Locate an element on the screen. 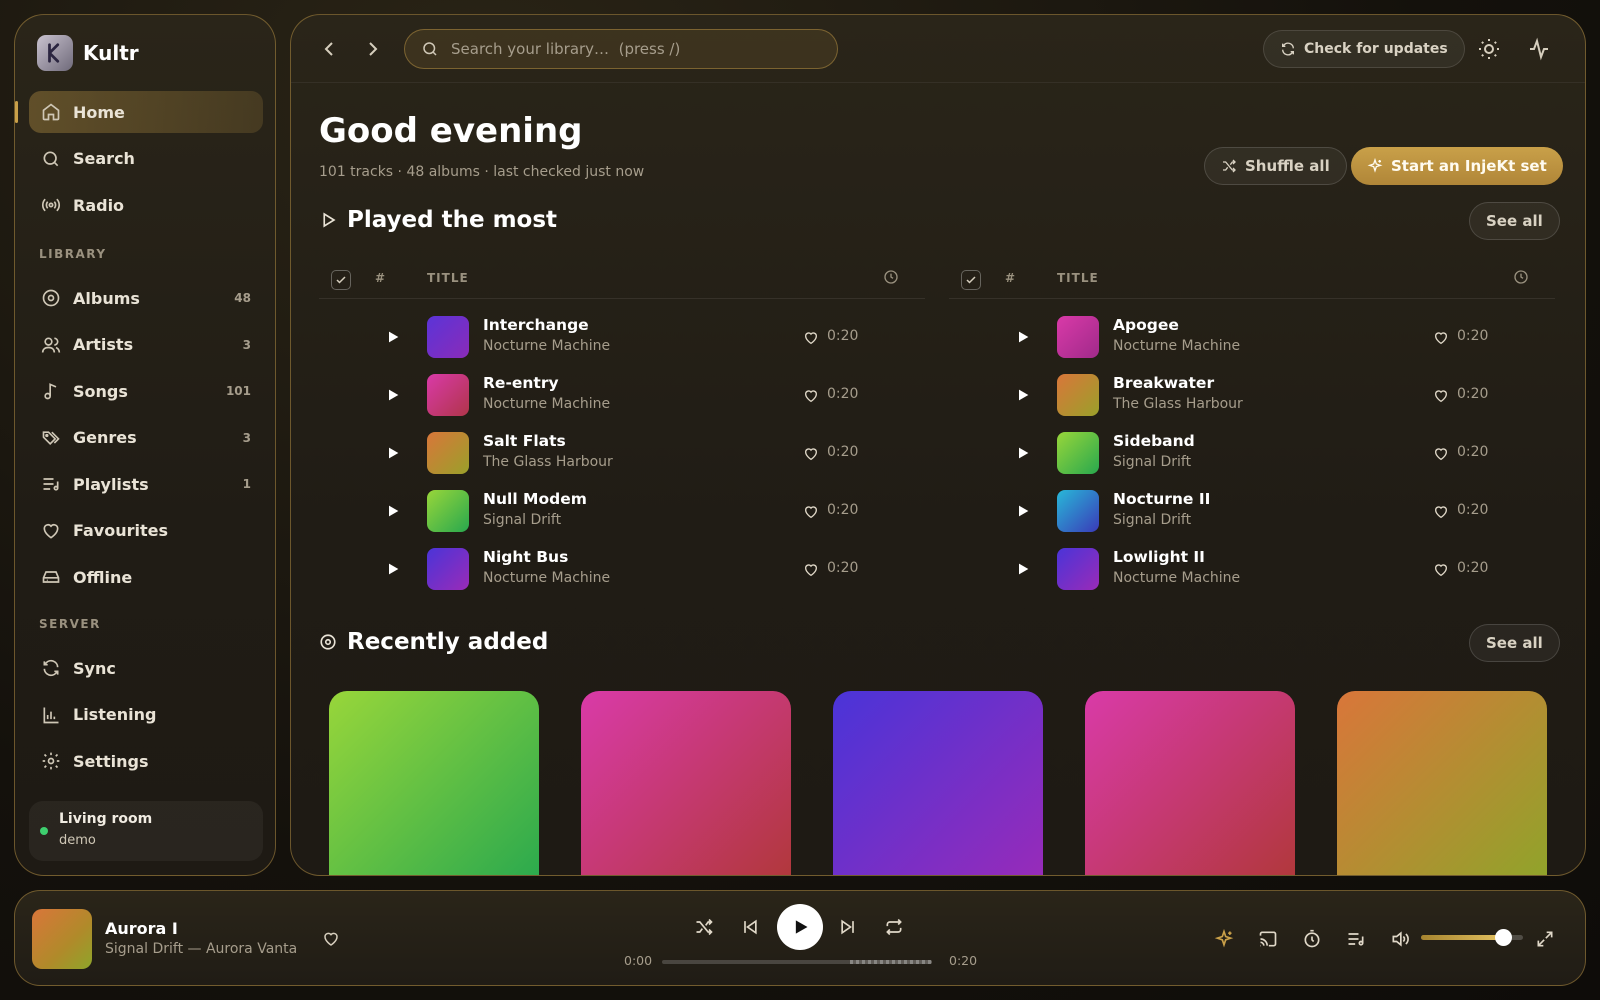 The height and width of the screenshot is (1000, 1600). nav-item-offline: Offline is located at coordinates (146, 577).